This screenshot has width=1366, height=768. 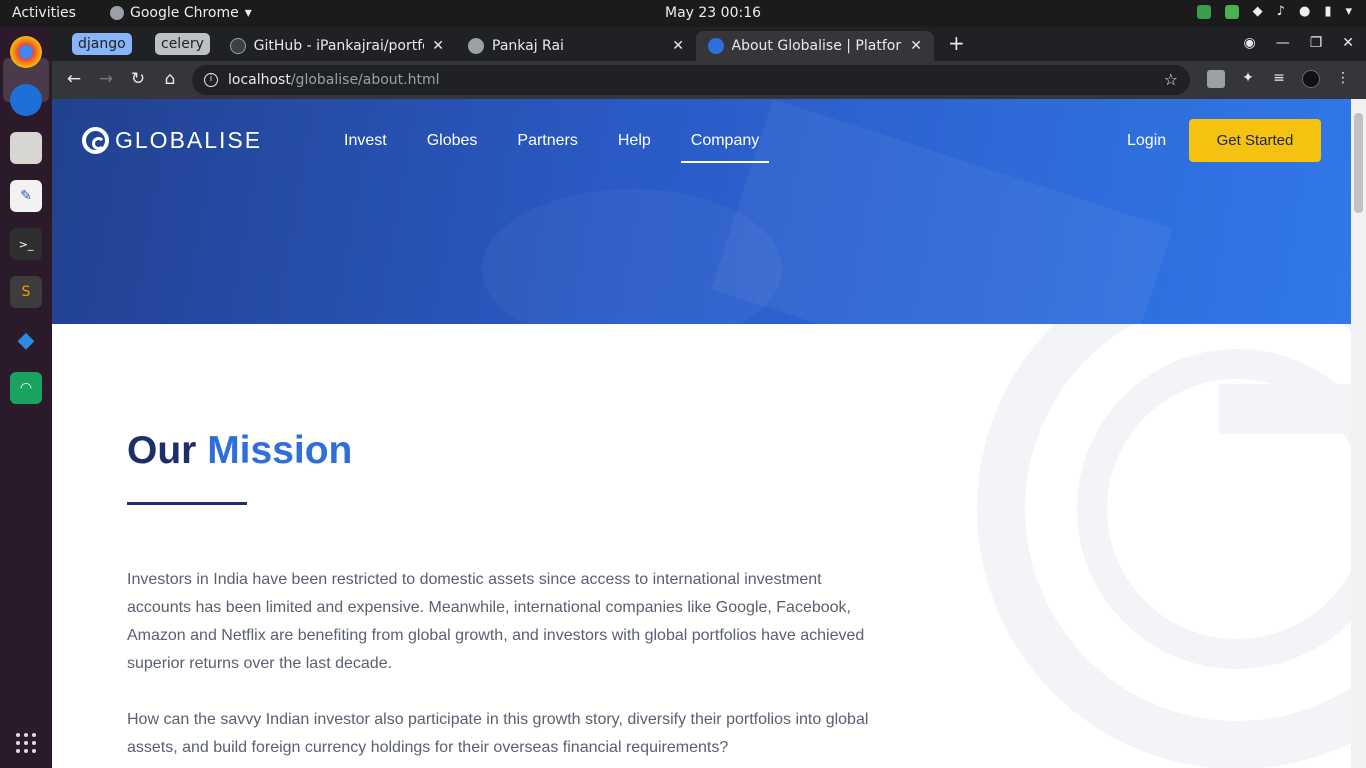 I want to click on tab-title: About Globalise | Platform, so click(x=817, y=46).